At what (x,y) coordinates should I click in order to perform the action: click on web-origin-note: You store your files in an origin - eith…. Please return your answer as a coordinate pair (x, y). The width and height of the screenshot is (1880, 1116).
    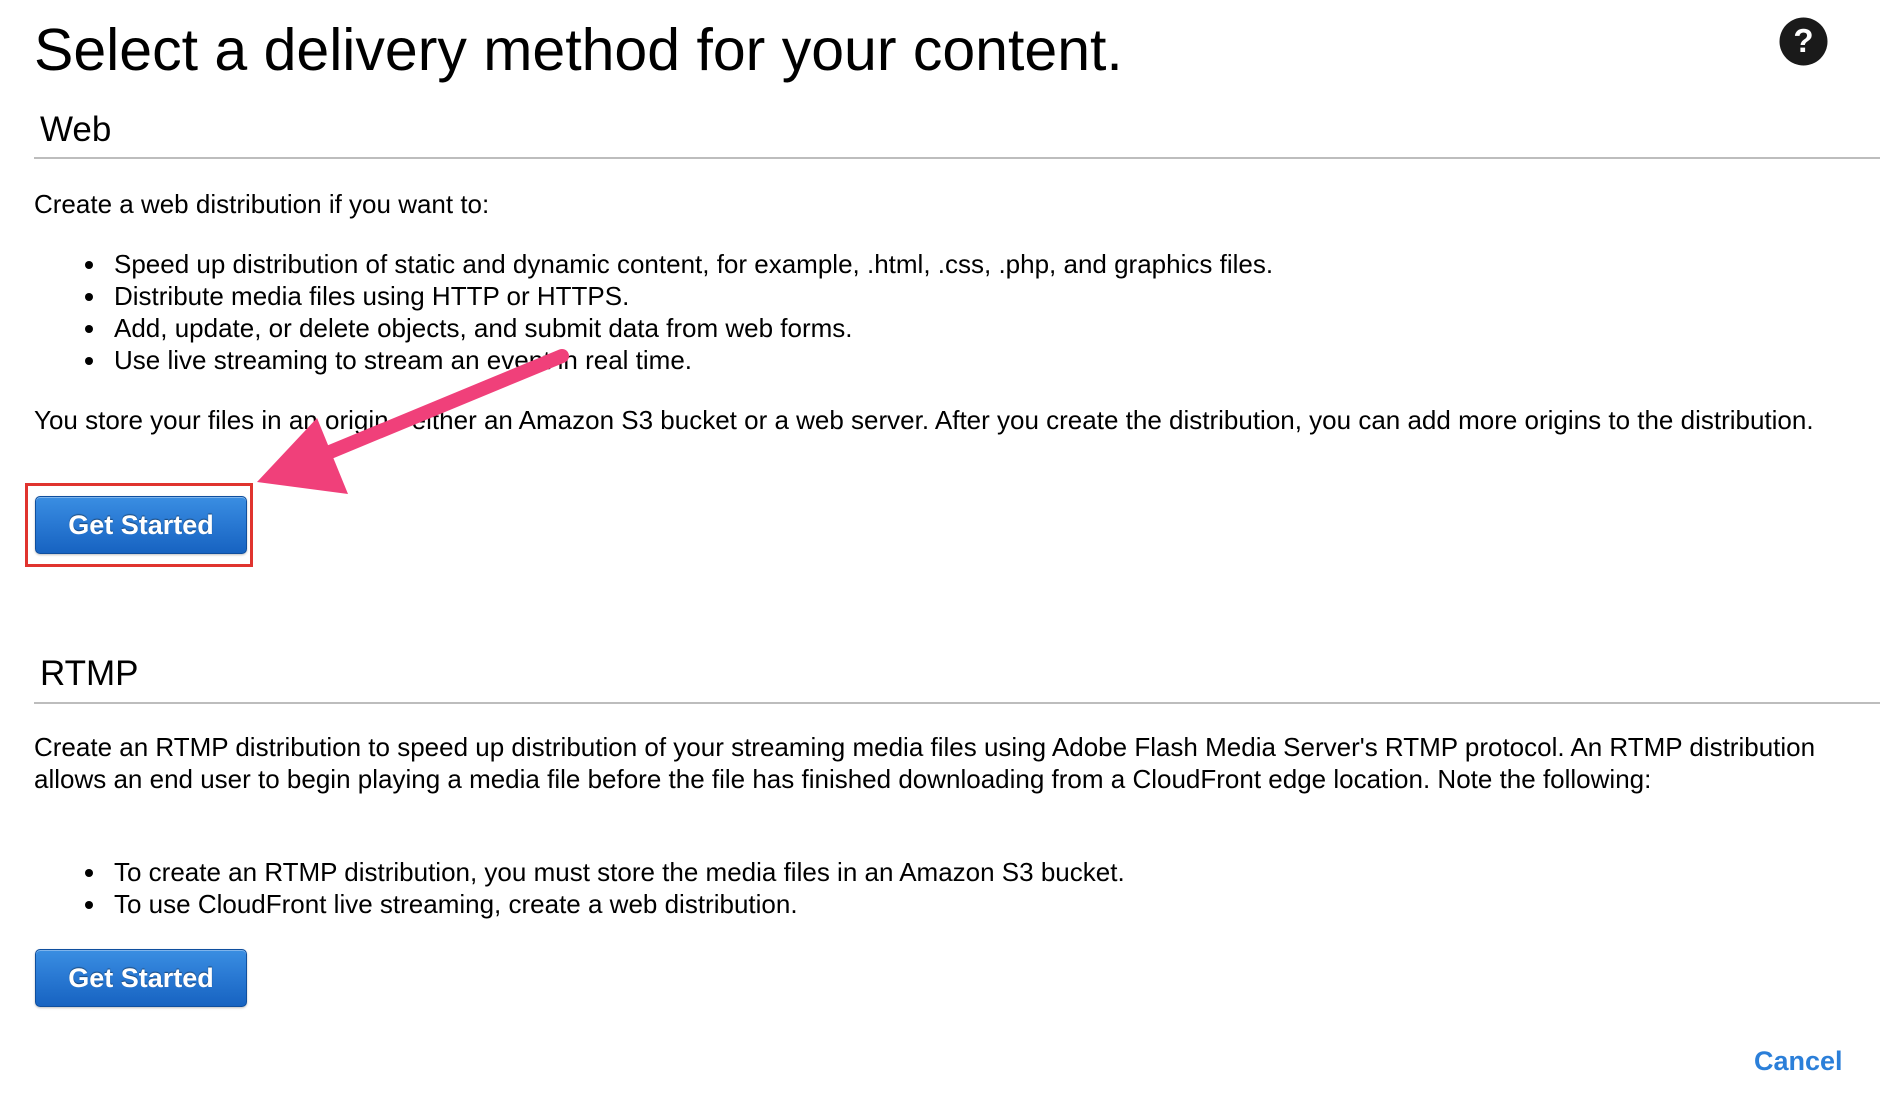
    Looking at the image, I should click on (924, 420).